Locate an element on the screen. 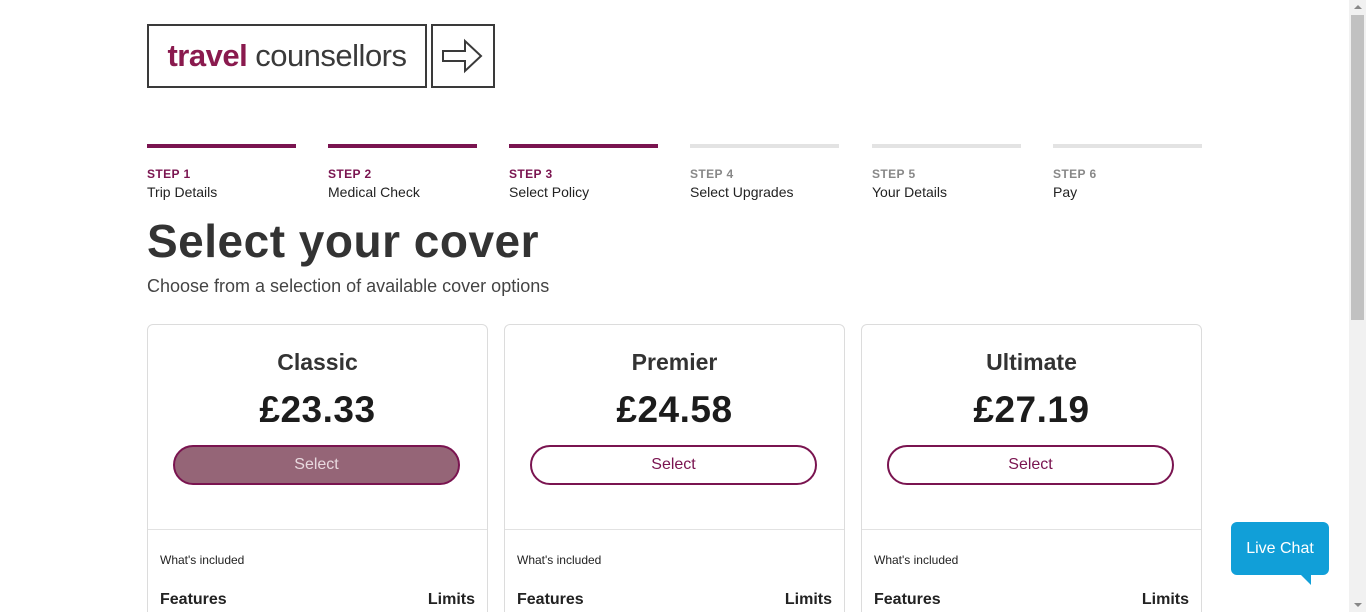 The image size is (1366, 612). plan-price: £23.33 is located at coordinates (317, 409).